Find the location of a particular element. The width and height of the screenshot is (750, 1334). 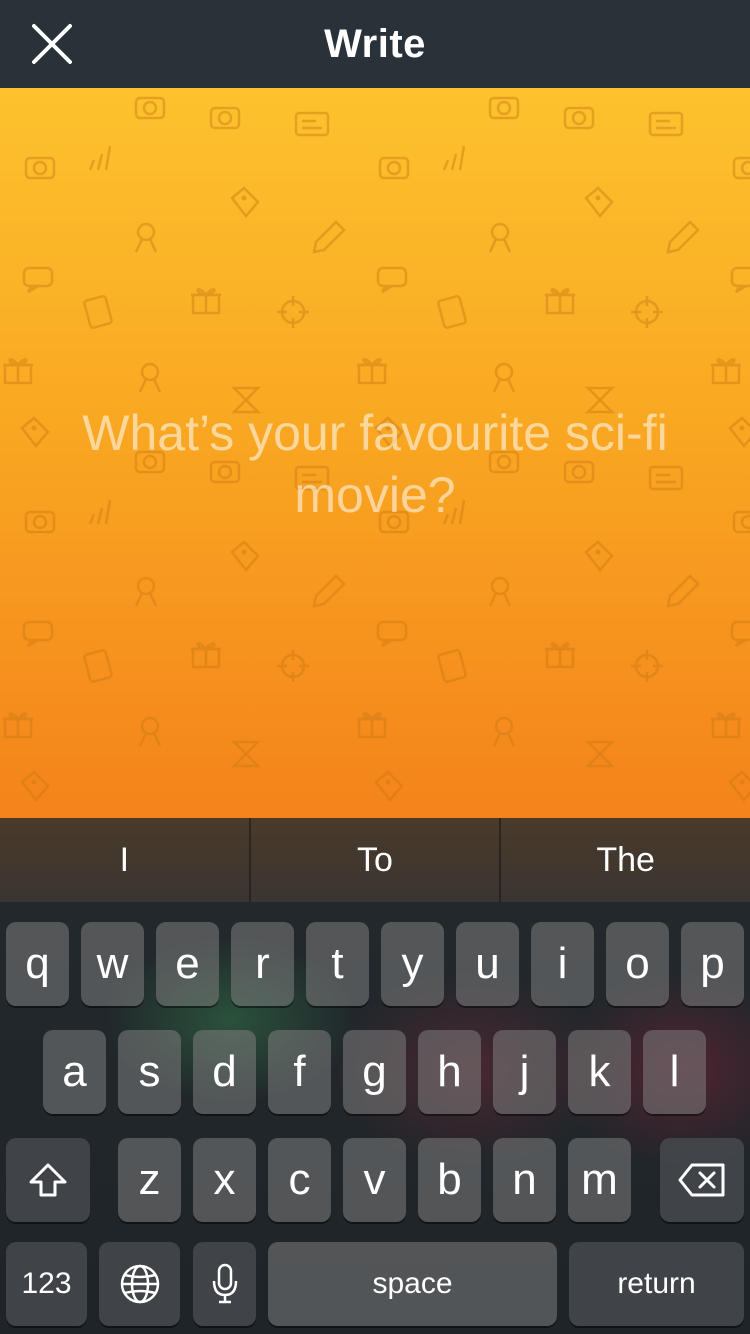

return-key: return is located at coordinates (656, 1284).